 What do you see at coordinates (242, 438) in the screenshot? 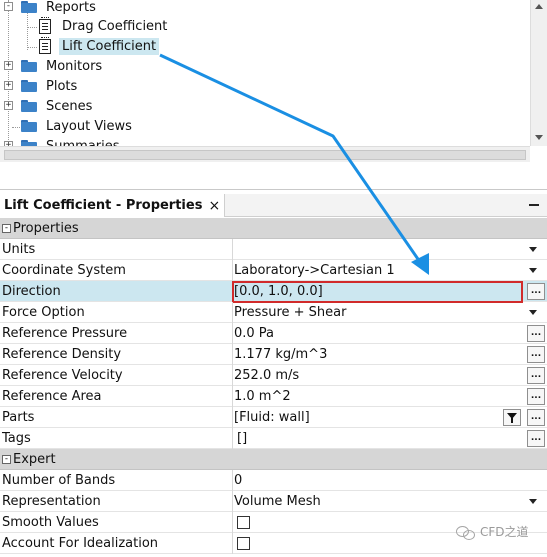
I see `property-value: []` at bounding box center [242, 438].